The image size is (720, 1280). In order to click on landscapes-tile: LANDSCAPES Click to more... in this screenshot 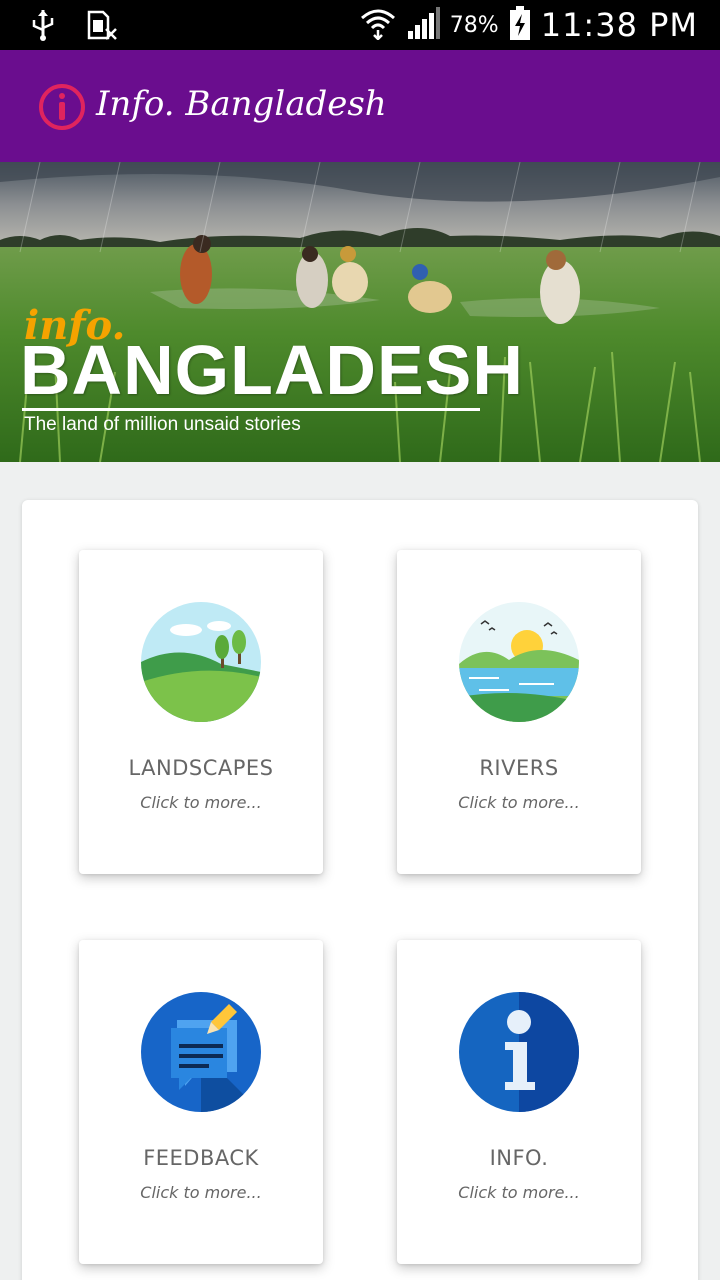, I will do `click(201, 712)`.